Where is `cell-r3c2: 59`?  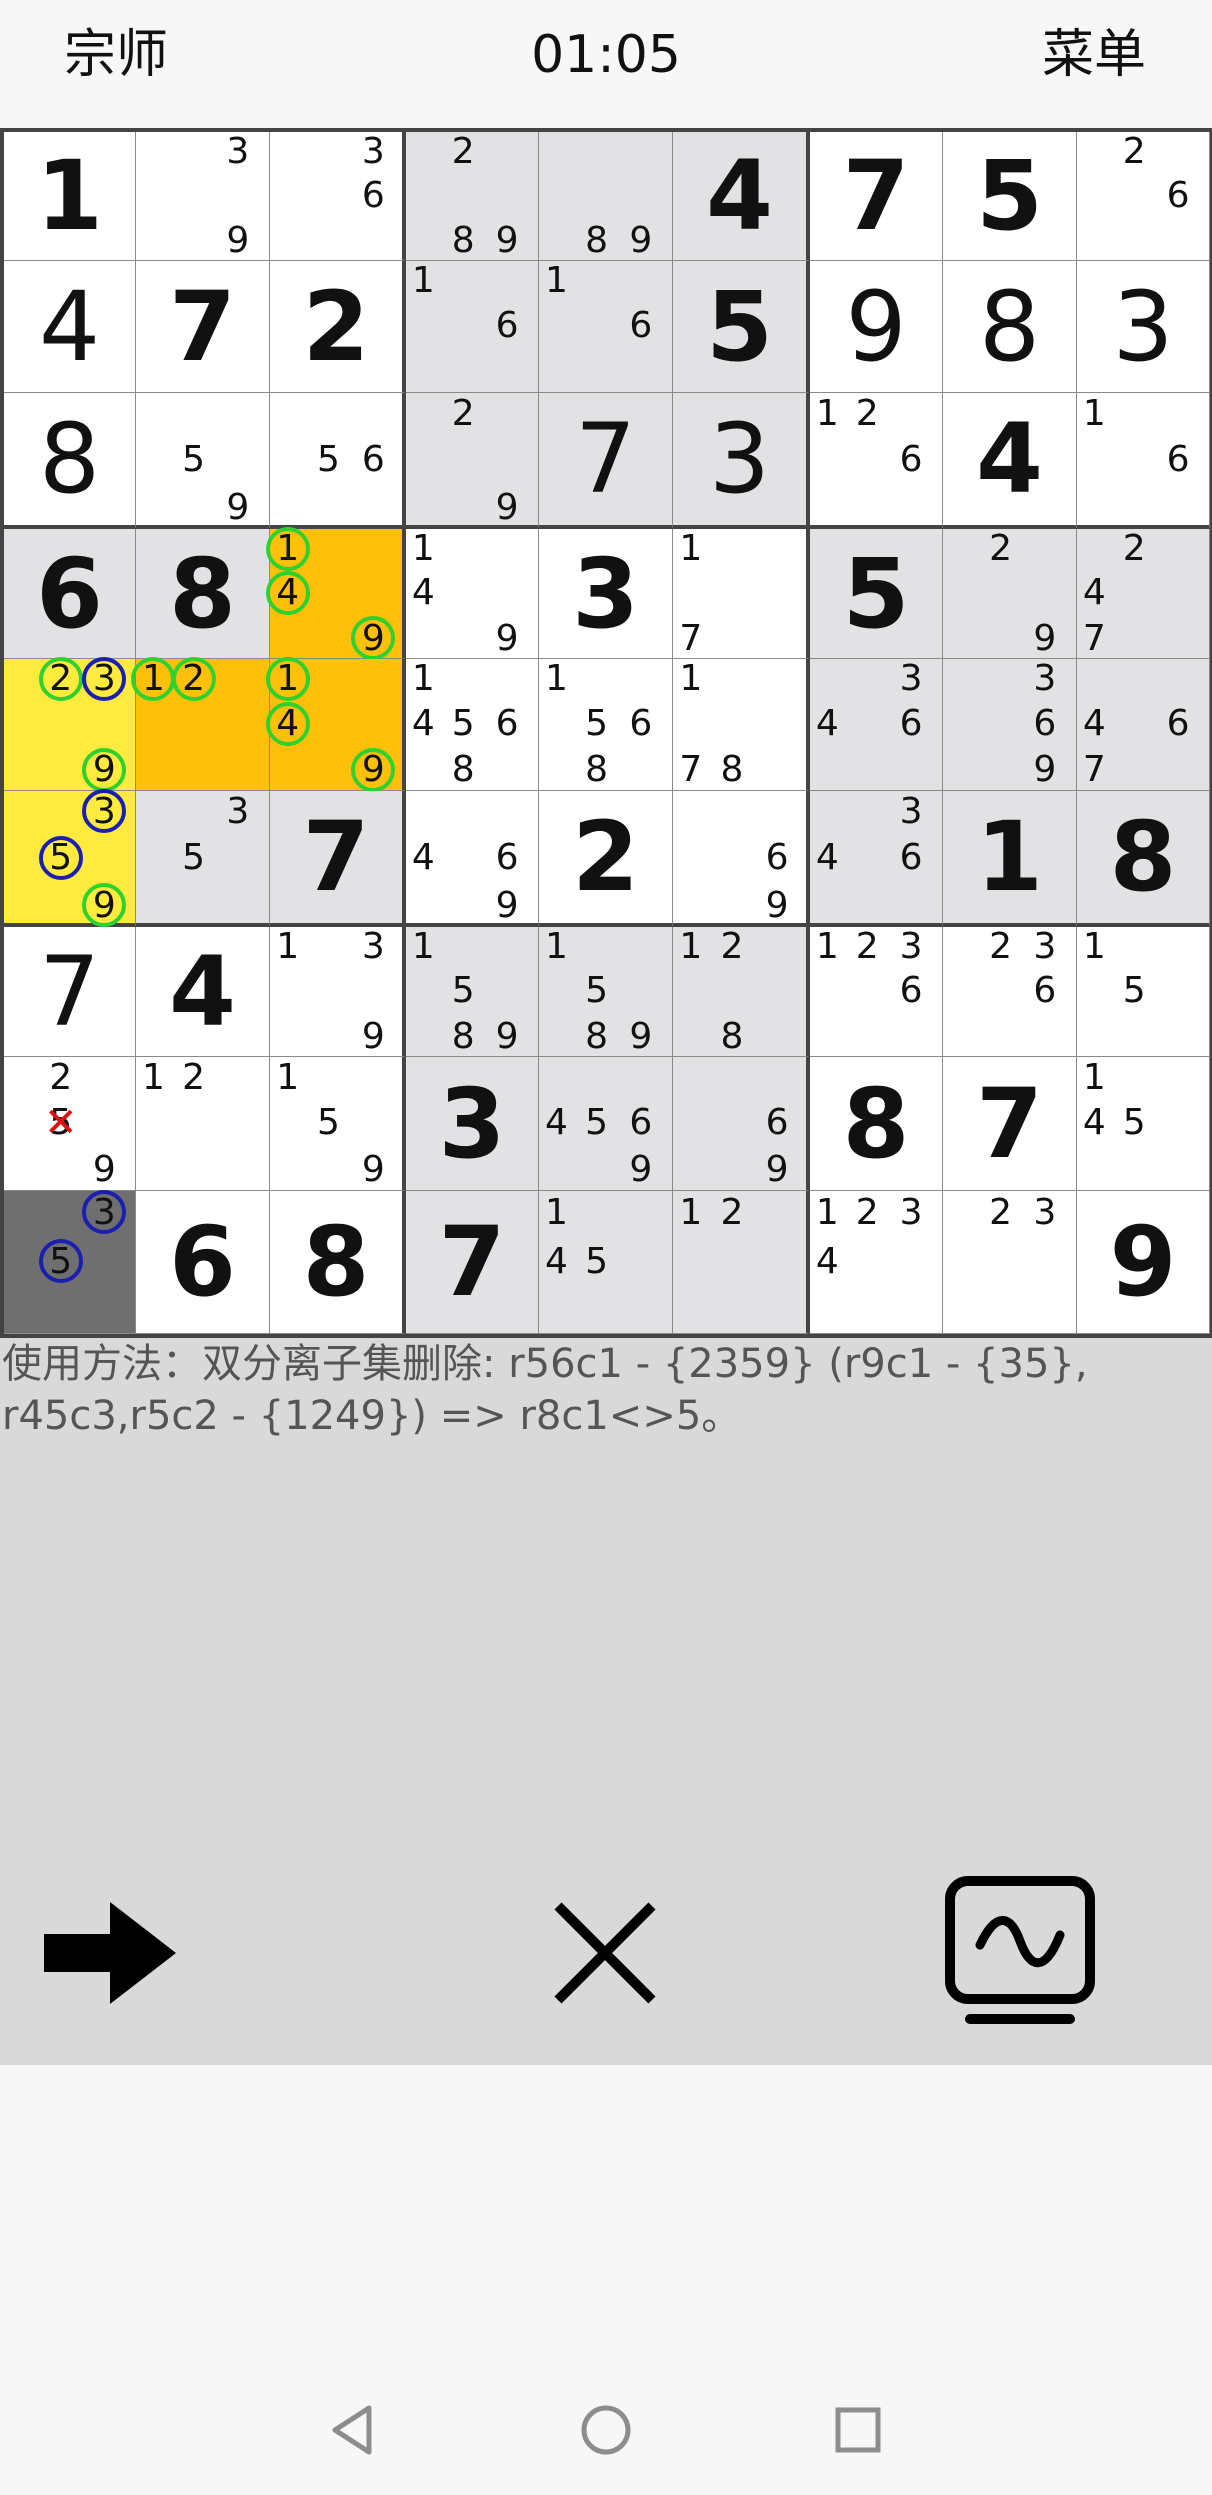
cell-r3c2: 59 is located at coordinates (203, 461).